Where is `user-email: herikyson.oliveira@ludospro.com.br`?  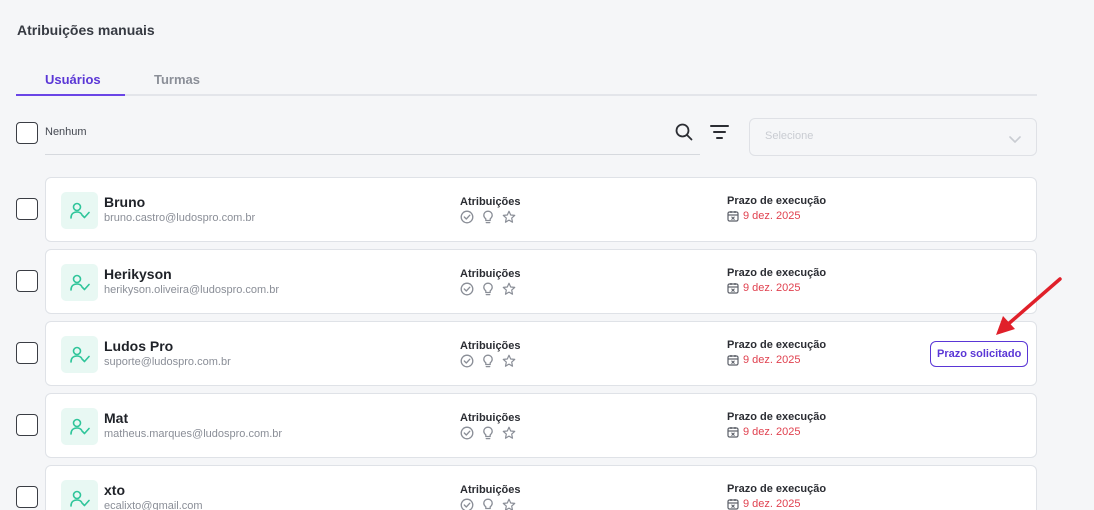 user-email: herikyson.oliveira@ludospro.com.br is located at coordinates (192, 290).